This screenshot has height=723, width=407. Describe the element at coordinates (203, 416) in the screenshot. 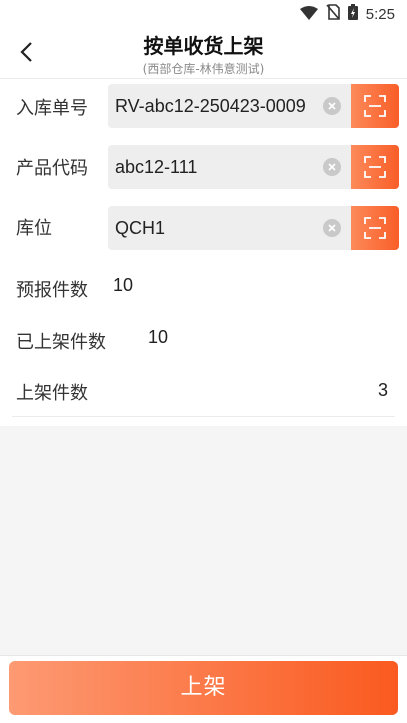

I see `divider` at that location.